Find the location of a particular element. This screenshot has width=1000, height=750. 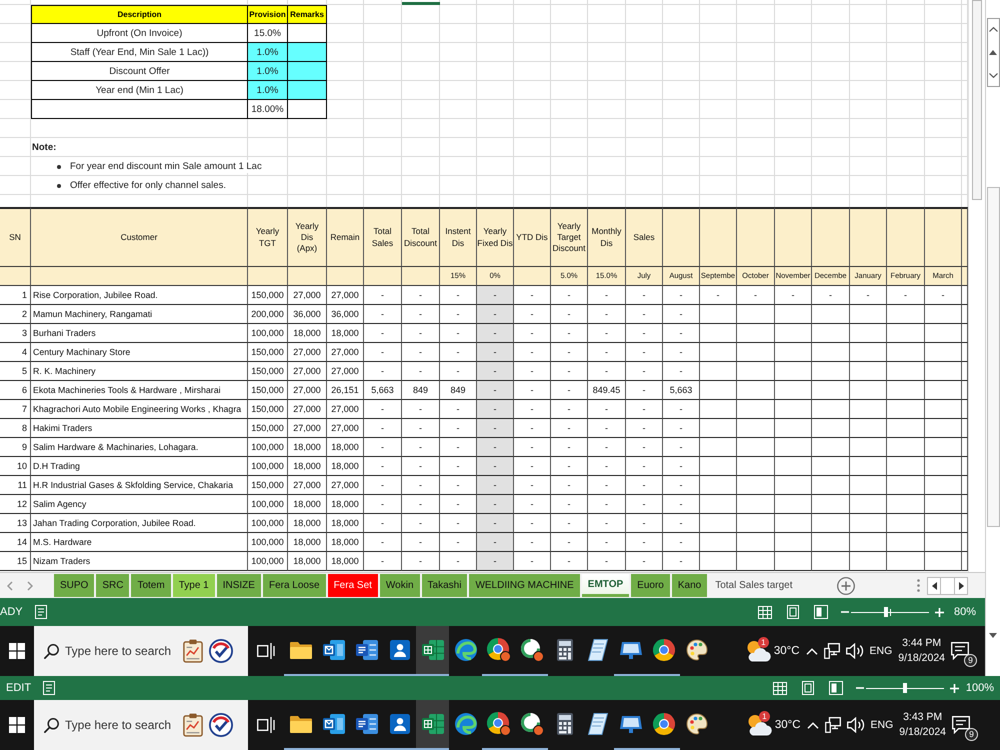

sheet-tab: SUPO is located at coordinates (74, 585).